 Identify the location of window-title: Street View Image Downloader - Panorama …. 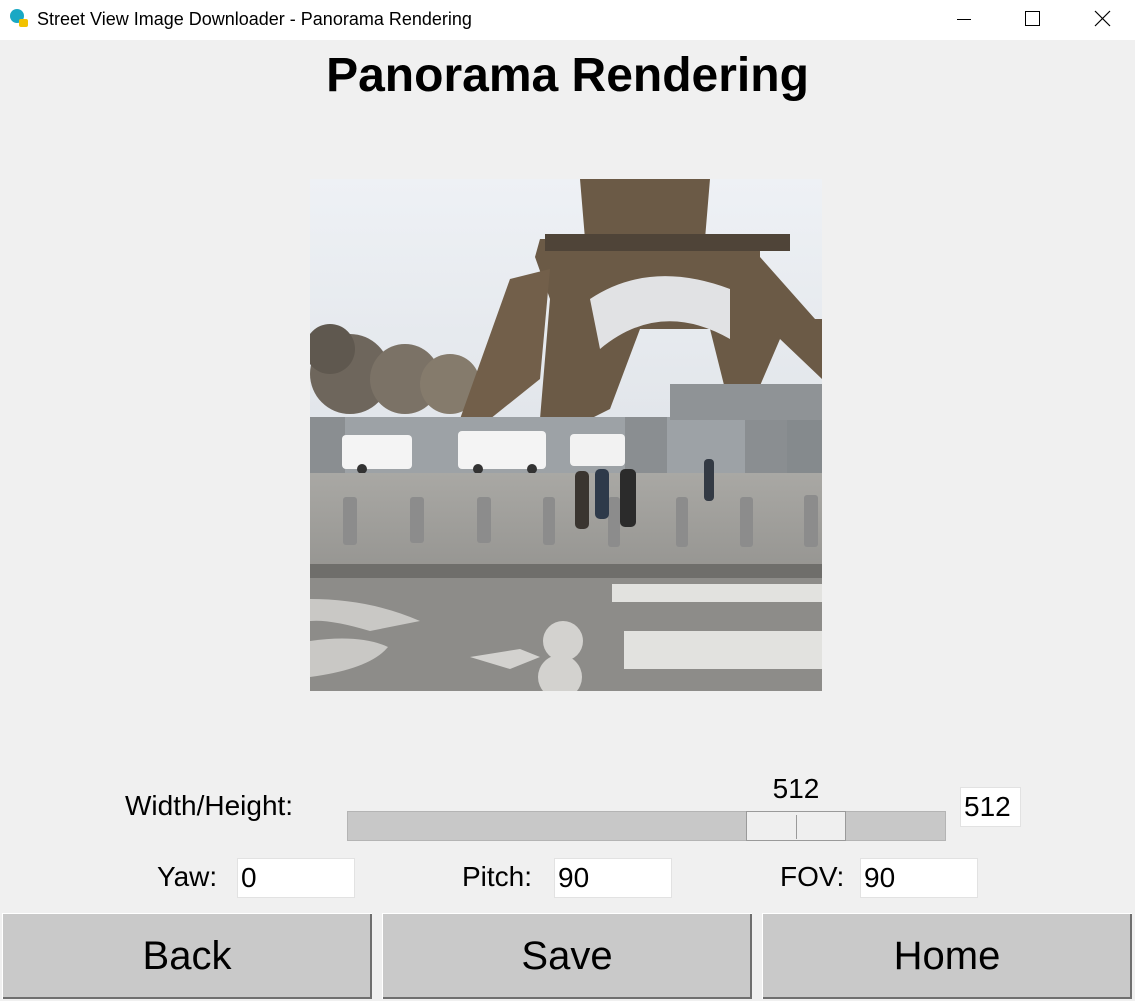
(254, 19).